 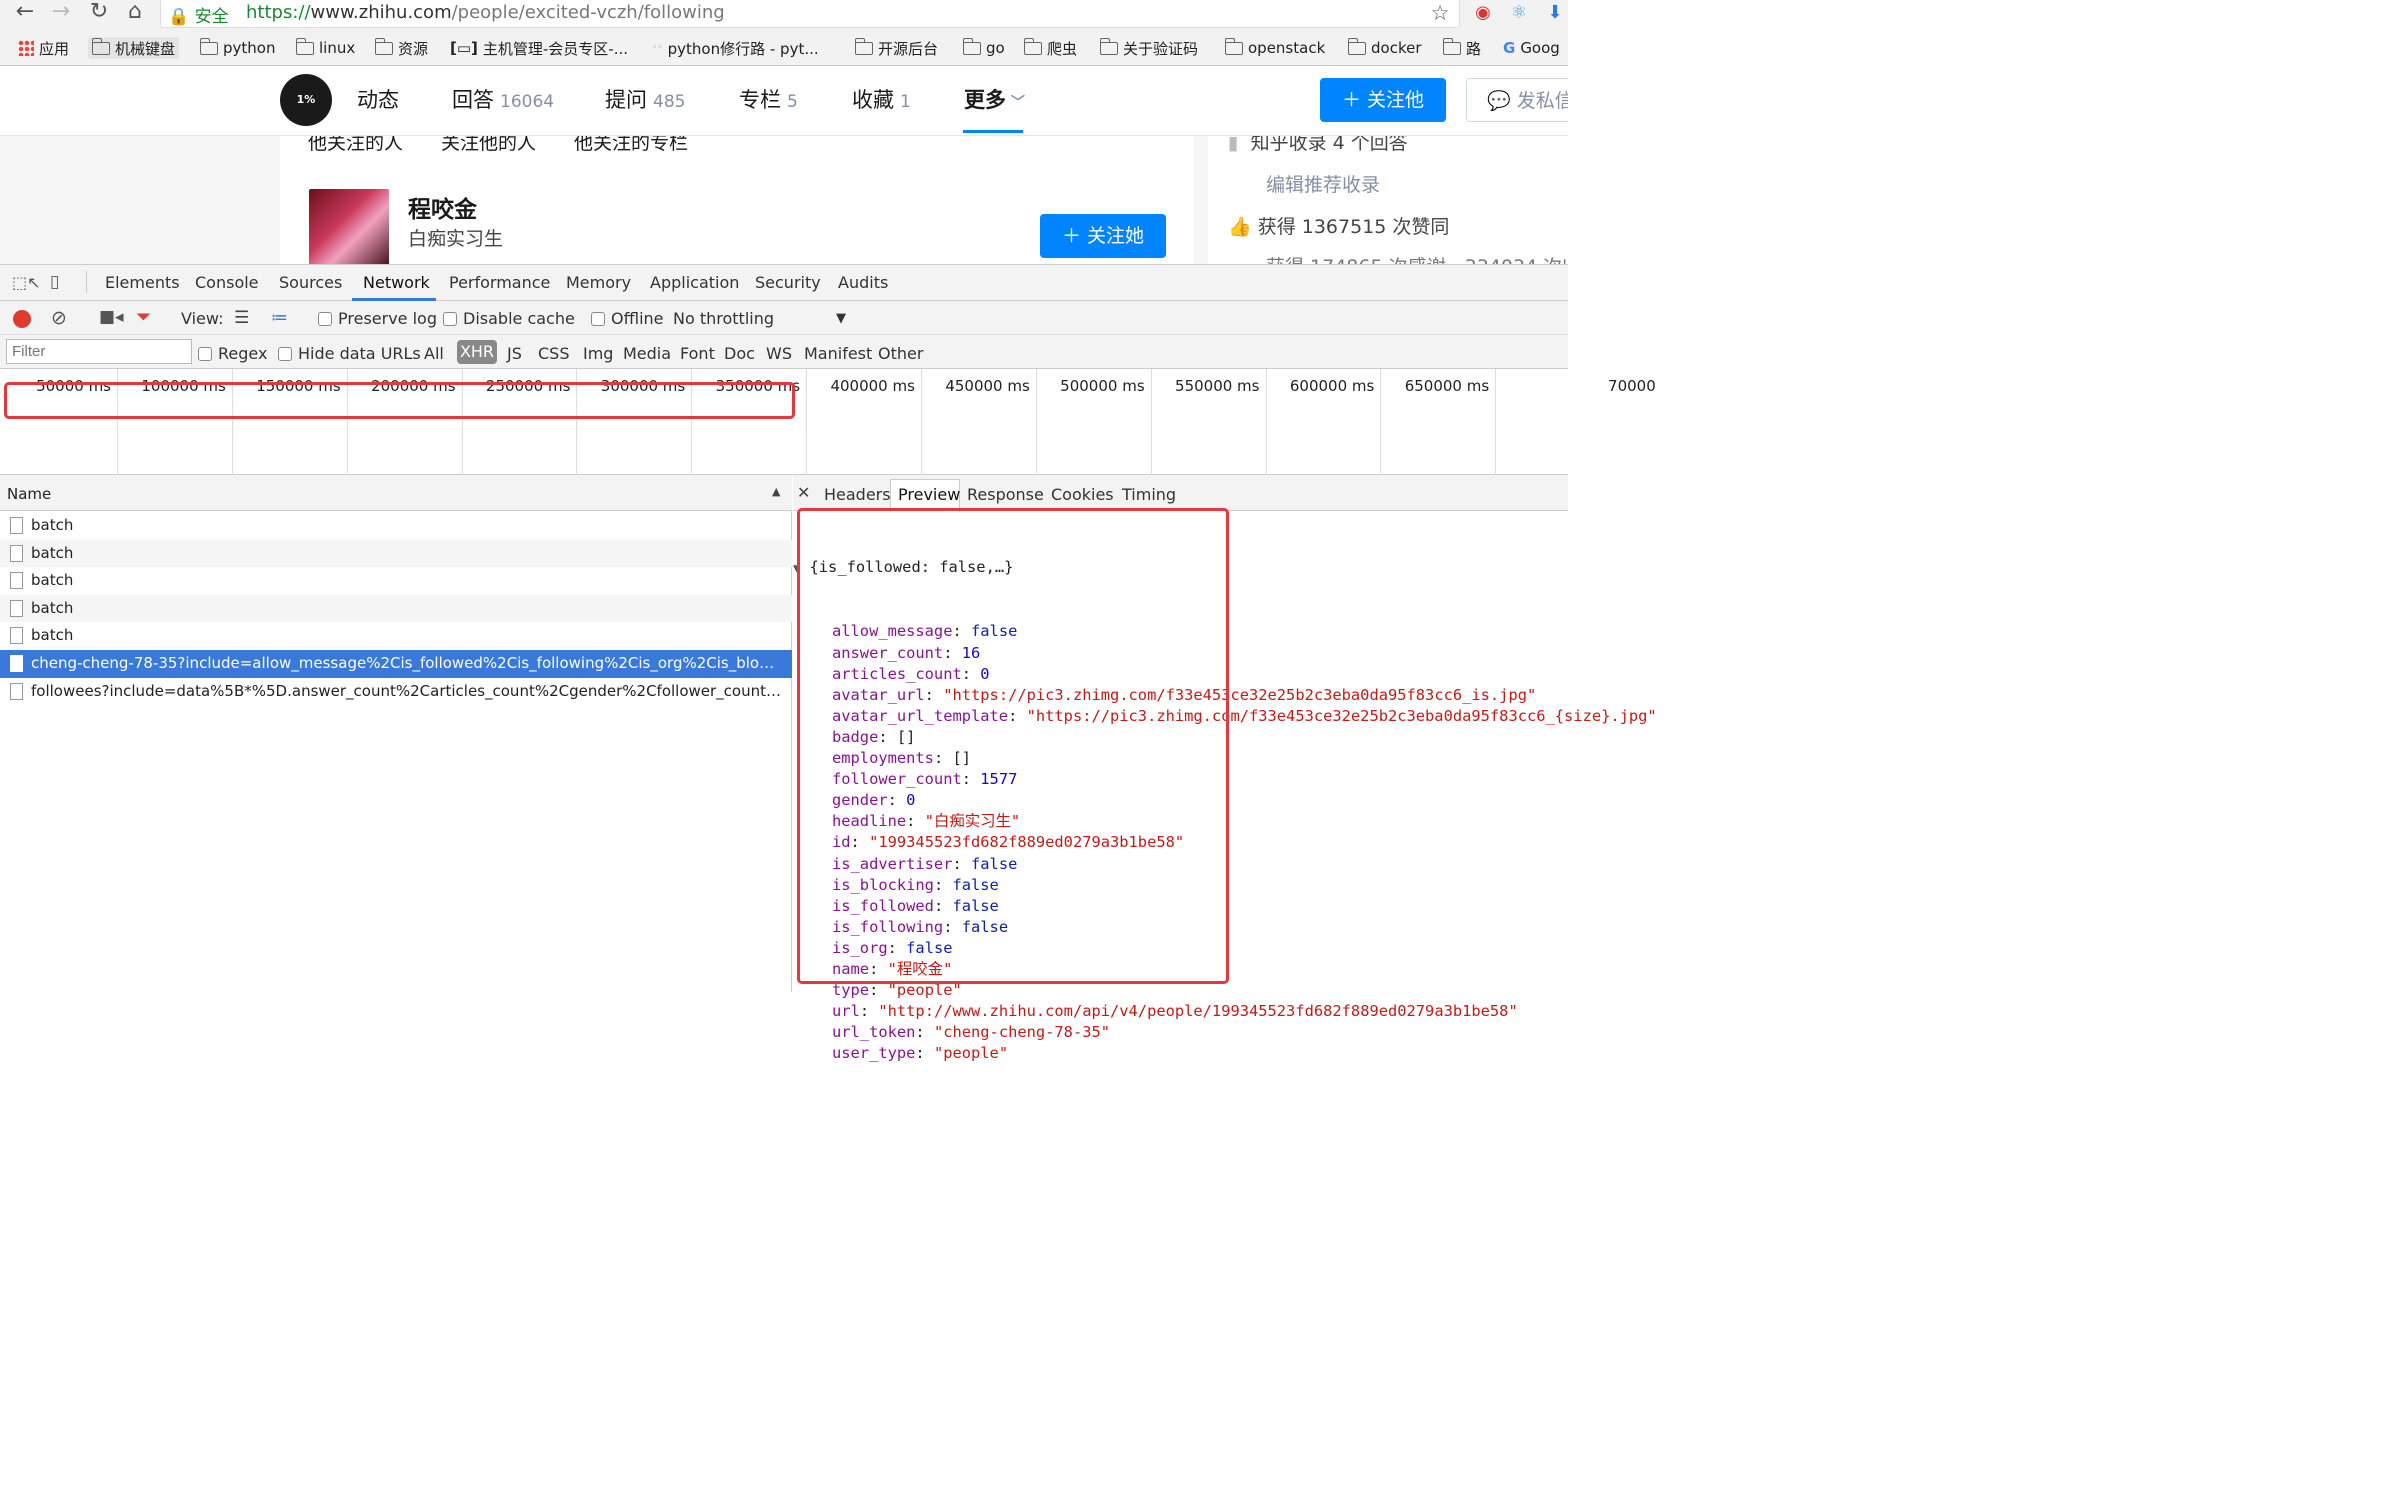 What do you see at coordinates (598, 353) in the screenshot?
I see `filter-type-img: Img` at bounding box center [598, 353].